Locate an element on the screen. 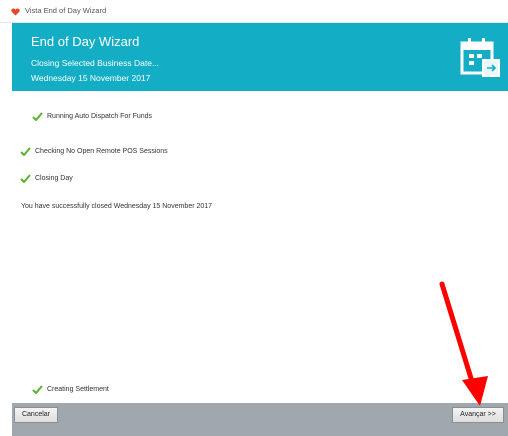  step-item: Closing Day is located at coordinates (46, 178).